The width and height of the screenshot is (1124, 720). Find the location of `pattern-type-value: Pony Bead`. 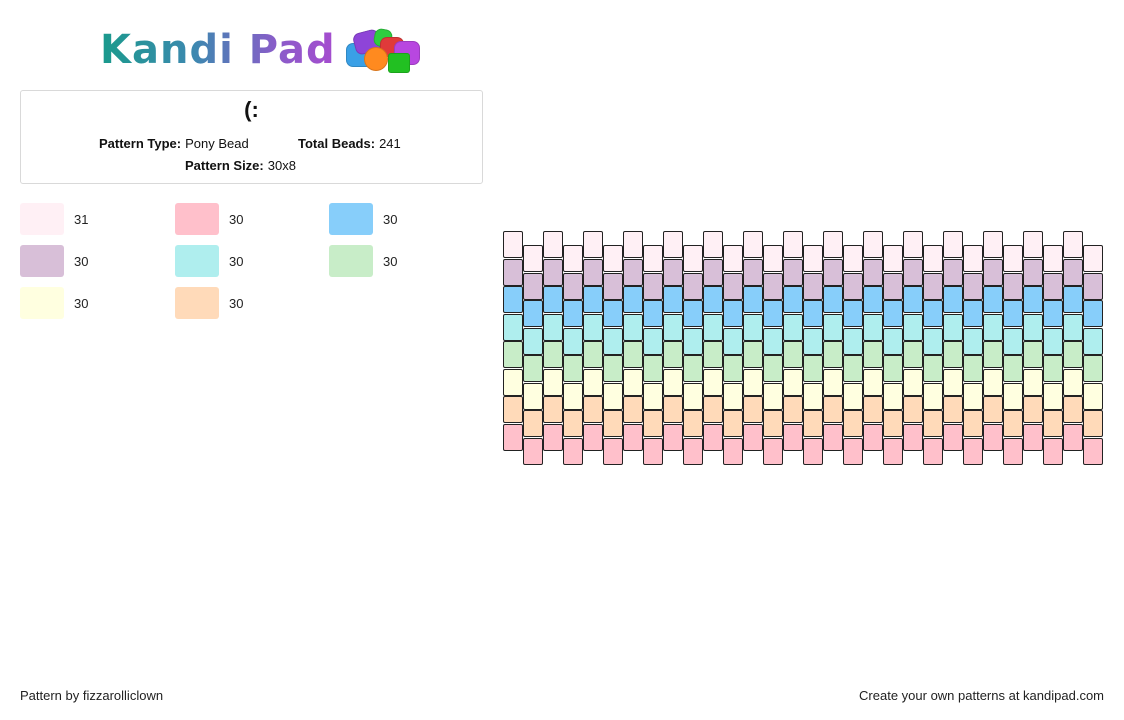

pattern-type-value: Pony Bead is located at coordinates (217, 143).